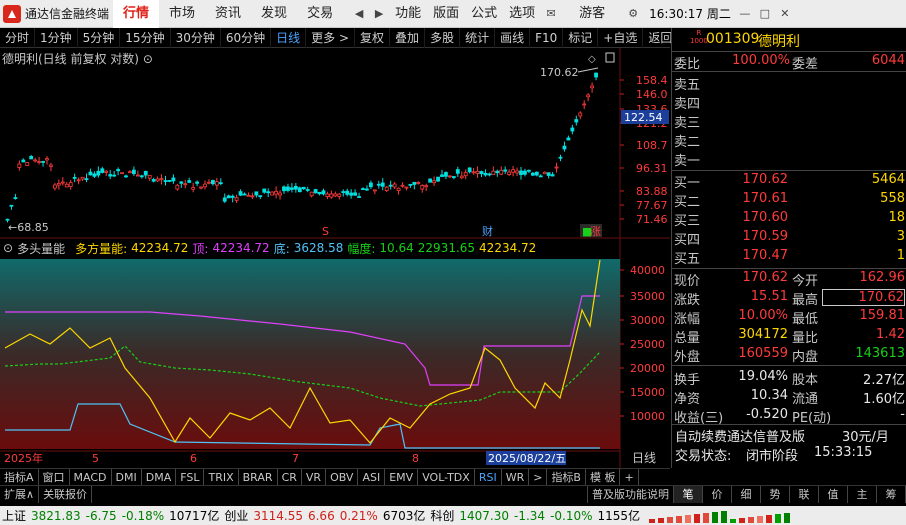  I want to click on tab-CR-8: CR, so click(290, 477).